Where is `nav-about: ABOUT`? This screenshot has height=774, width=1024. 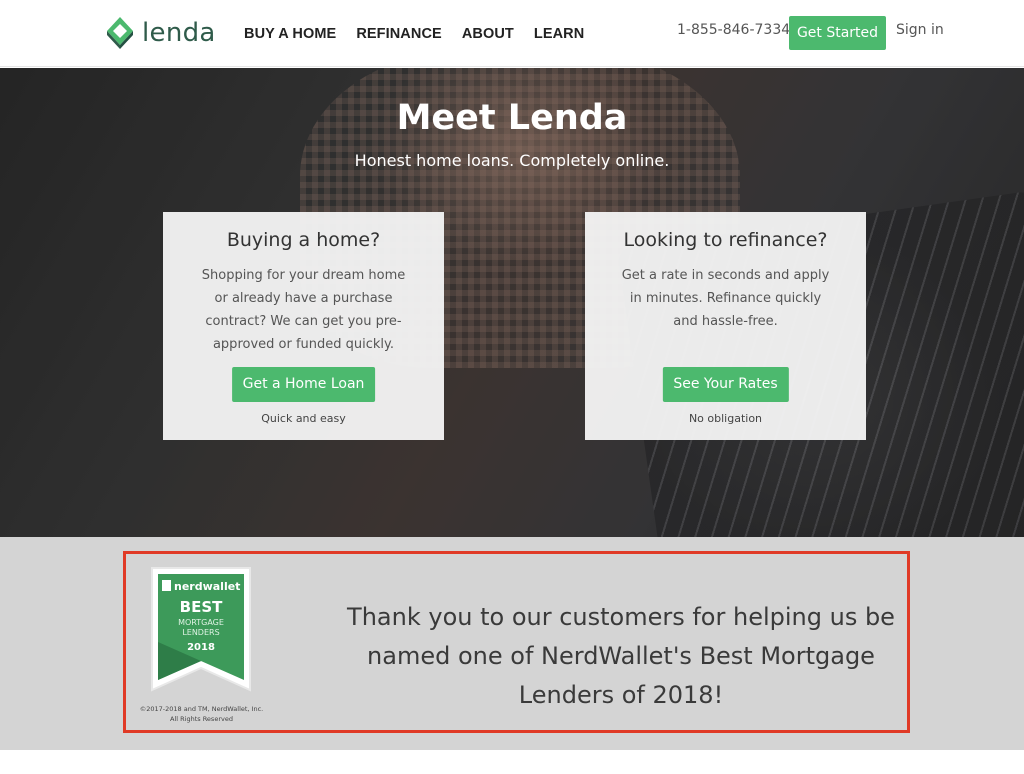
nav-about: ABOUT is located at coordinates (488, 34).